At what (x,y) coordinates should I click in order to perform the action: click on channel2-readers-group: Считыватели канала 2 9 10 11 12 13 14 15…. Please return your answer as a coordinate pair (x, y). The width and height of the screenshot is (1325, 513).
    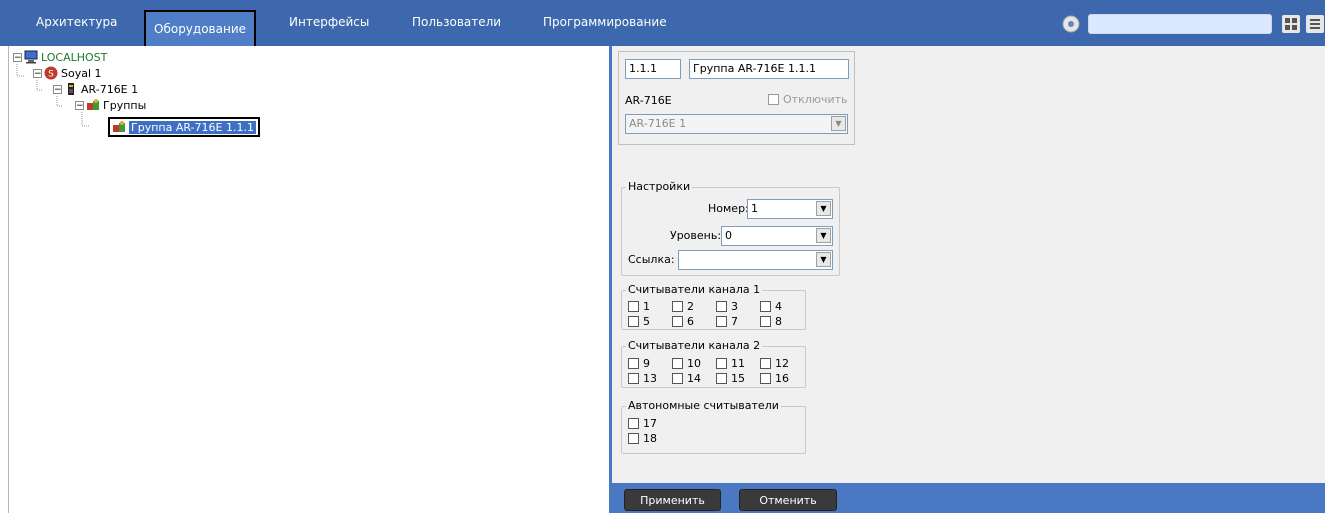
    Looking at the image, I should click on (713, 363).